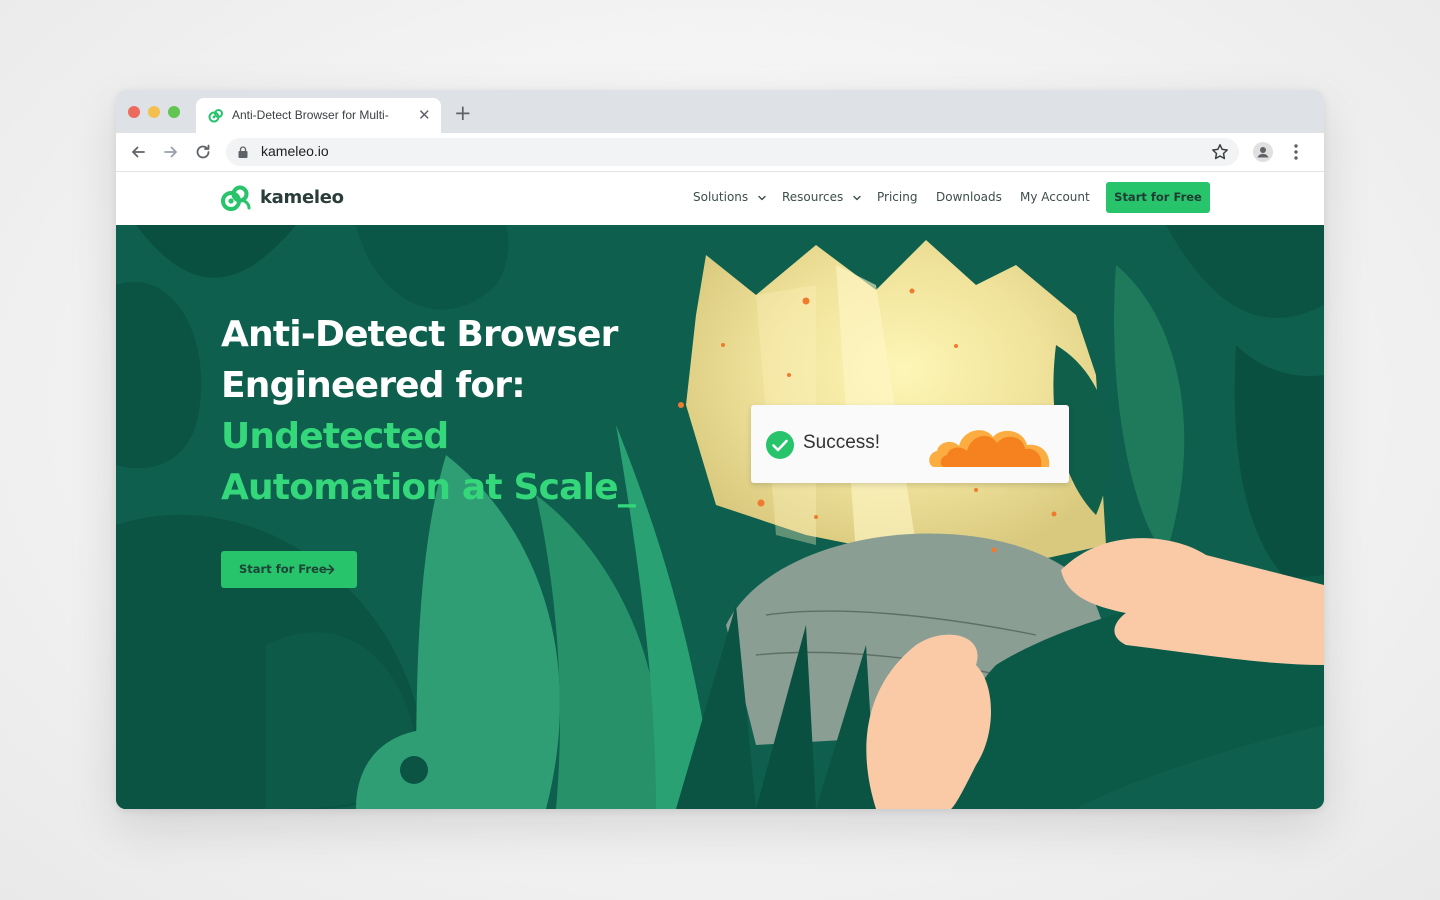  I want to click on forward-arrow-icon, so click(171, 152).